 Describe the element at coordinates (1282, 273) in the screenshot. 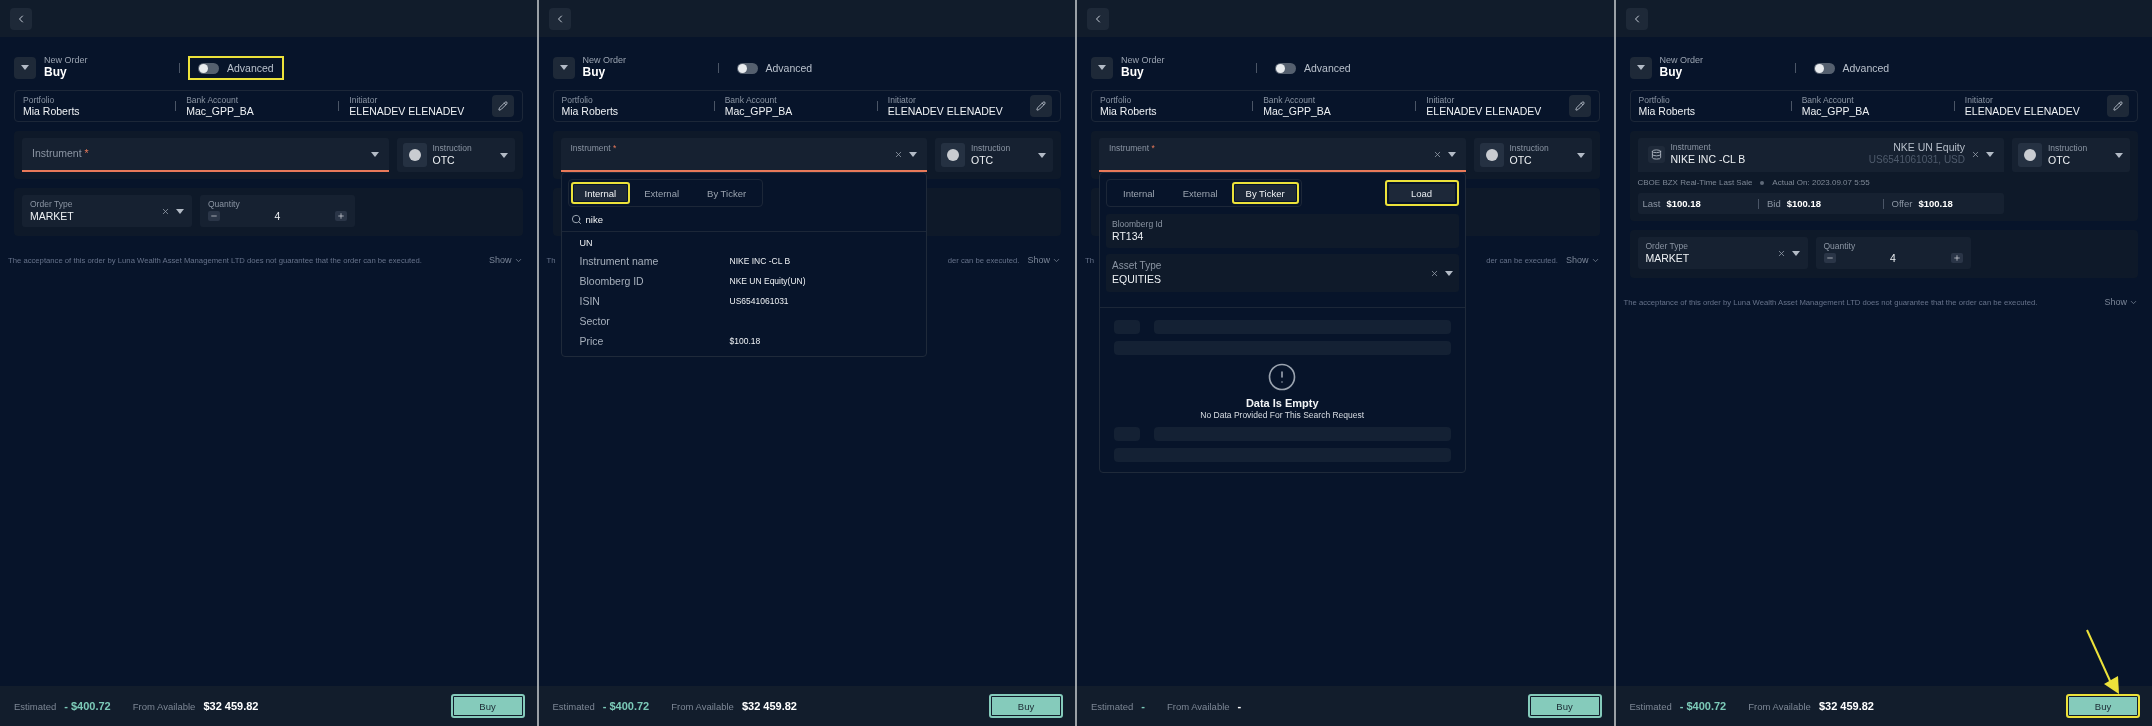

I see `ticker-field: Asset Type EQUITIES` at that location.